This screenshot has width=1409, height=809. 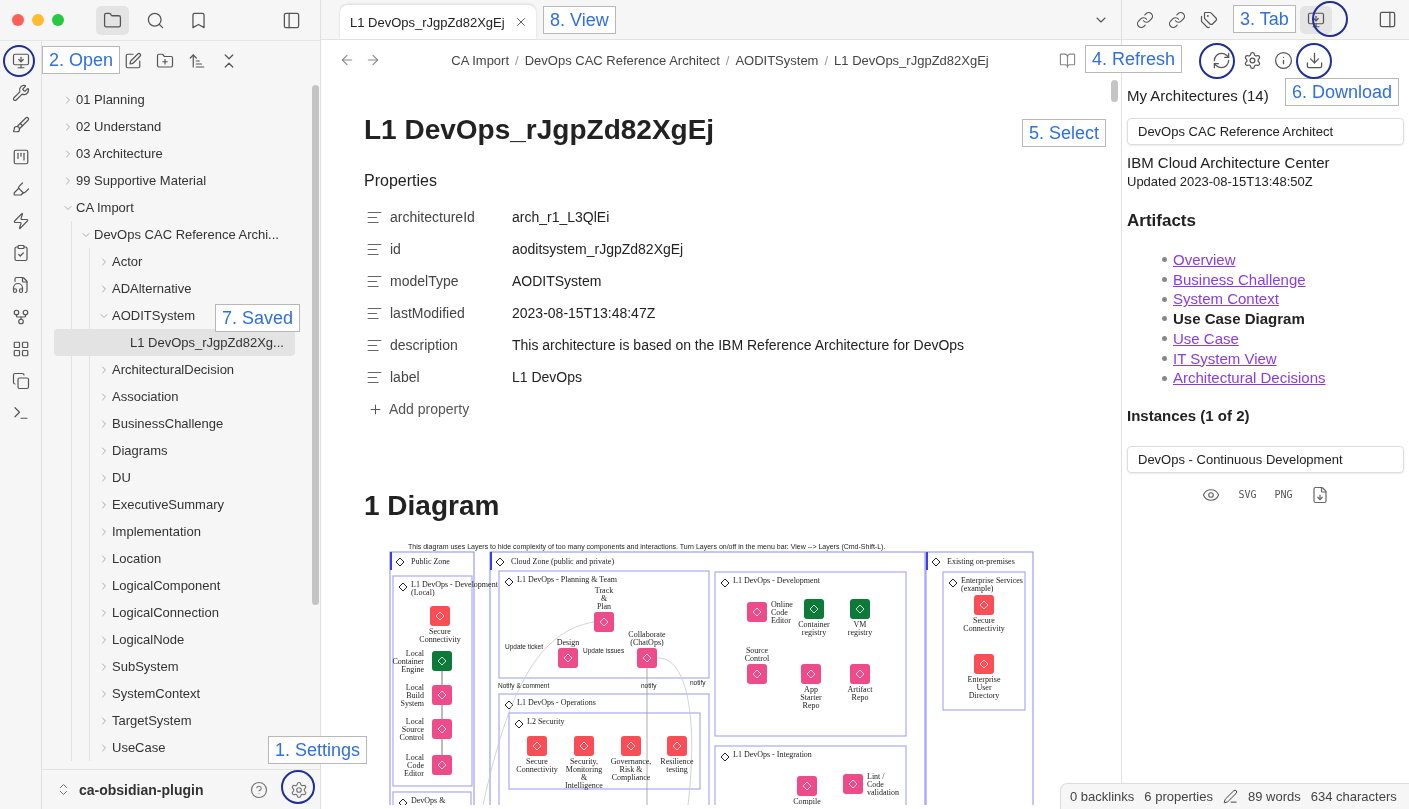 I want to click on artifact-link: Use Case Diagram, so click(x=1239, y=319).